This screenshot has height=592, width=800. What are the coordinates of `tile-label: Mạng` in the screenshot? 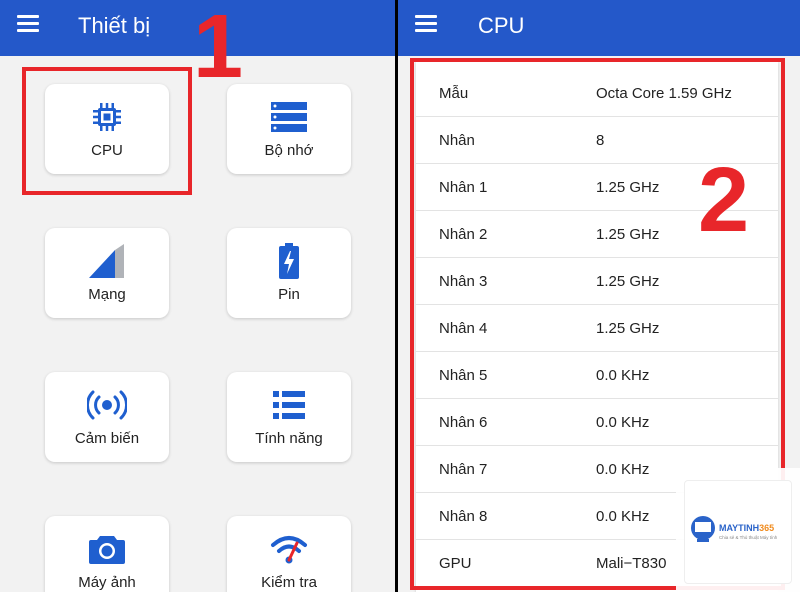 It's located at (107, 294).